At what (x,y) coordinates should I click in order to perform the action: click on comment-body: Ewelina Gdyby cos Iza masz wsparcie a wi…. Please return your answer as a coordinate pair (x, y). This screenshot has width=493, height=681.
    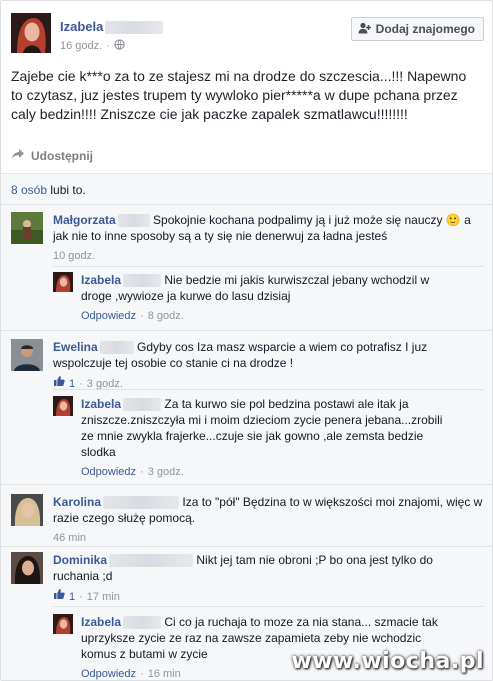
    Looking at the image, I should click on (268, 365).